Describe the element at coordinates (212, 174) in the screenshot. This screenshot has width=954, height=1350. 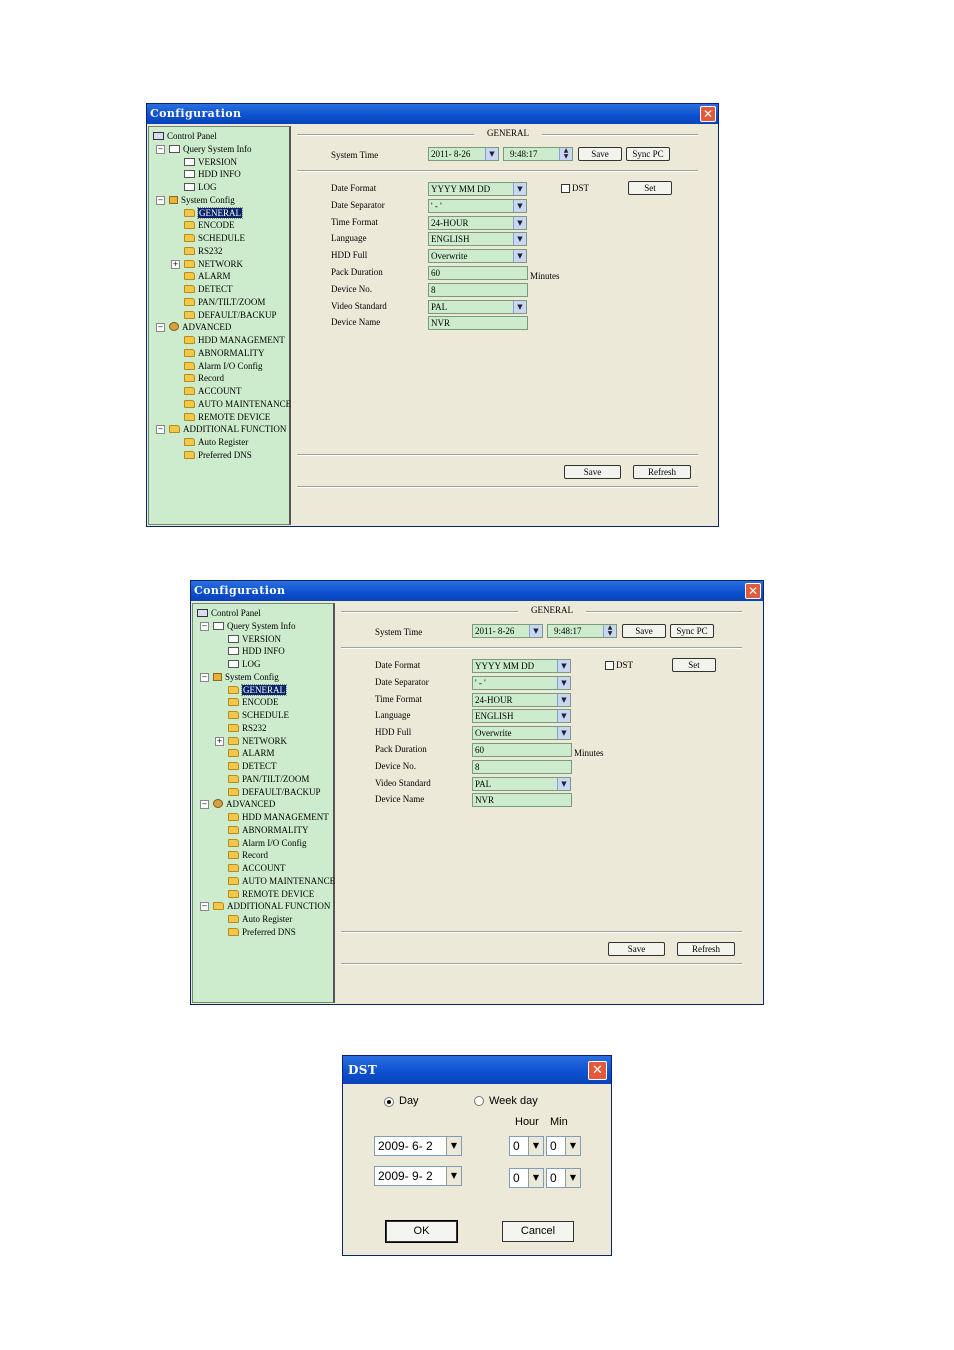
I see `tree-item-hdd-info: HDD INFO` at that location.